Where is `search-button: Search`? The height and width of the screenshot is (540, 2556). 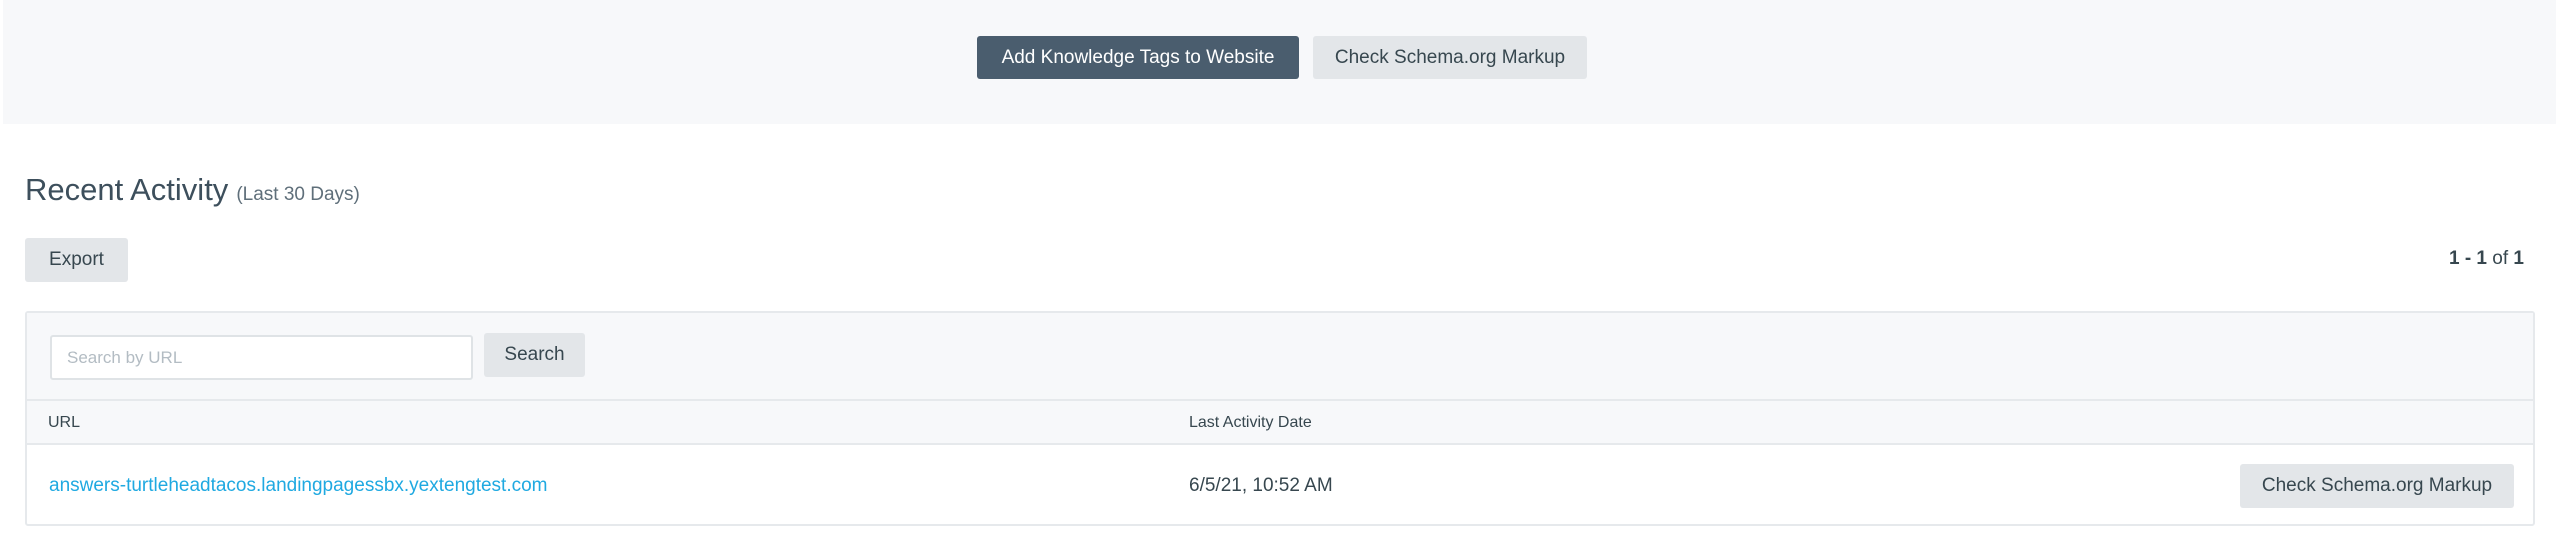
search-button: Search is located at coordinates (534, 355).